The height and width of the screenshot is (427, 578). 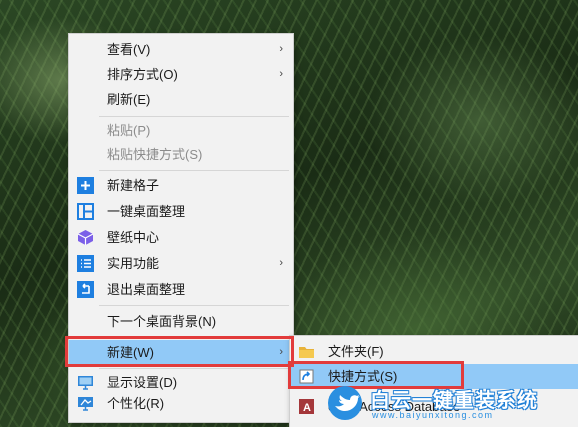 What do you see at coordinates (155, 154) in the screenshot?
I see `menu-item-label: 粘贴快捷方式(S)` at bounding box center [155, 154].